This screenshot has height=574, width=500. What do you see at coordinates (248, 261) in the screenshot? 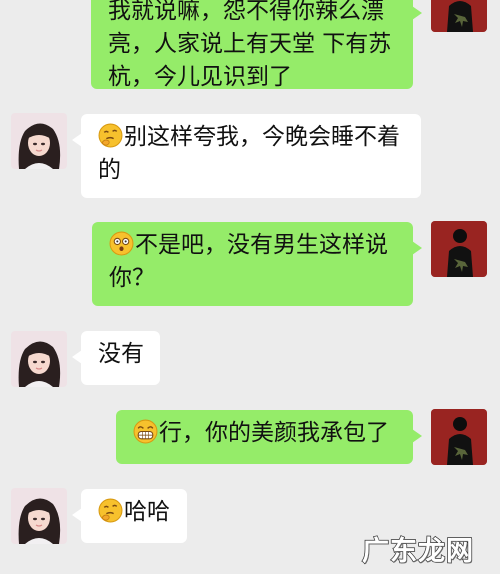
I see `message-text: 不是吧，没有男生这样说你？` at bounding box center [248, 261].